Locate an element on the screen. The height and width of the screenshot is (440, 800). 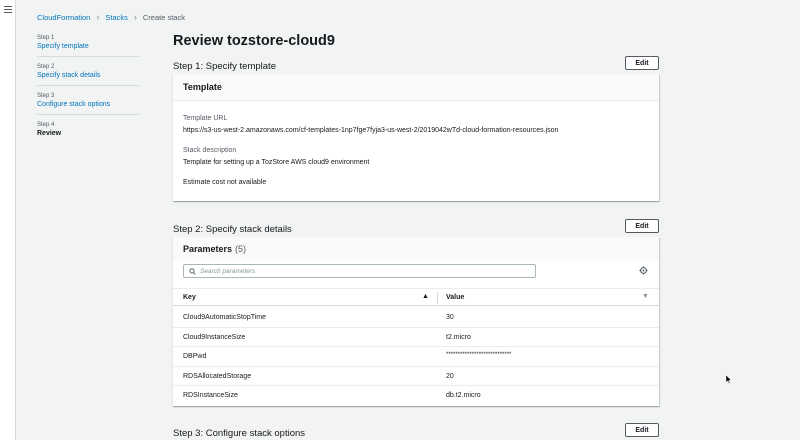
param-key: RDSInstanceSize is located at coordinates (210, 395).